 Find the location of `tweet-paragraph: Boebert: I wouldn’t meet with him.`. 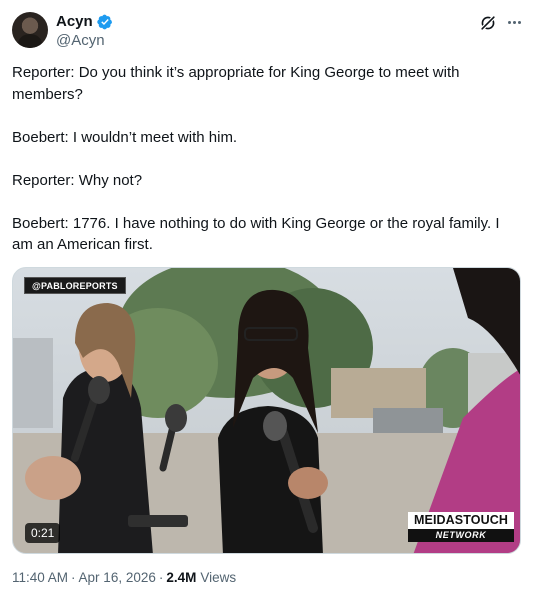

tweet-paragraph: Boebert: I wouldn’t meet with him. is located at coordinates (125, 137).